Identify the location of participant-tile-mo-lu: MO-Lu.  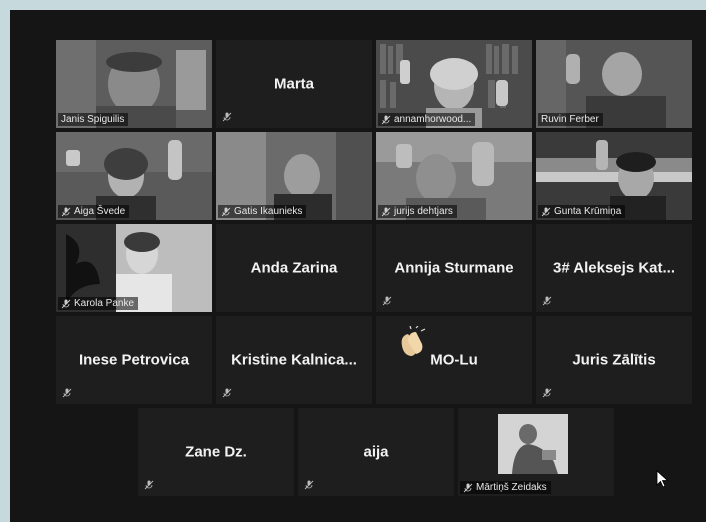
(454, 360).